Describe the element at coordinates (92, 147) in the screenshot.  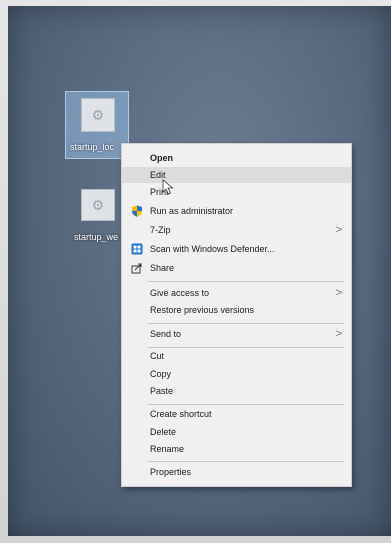
I see `desktop-icon-label: startup_loc` at that location.